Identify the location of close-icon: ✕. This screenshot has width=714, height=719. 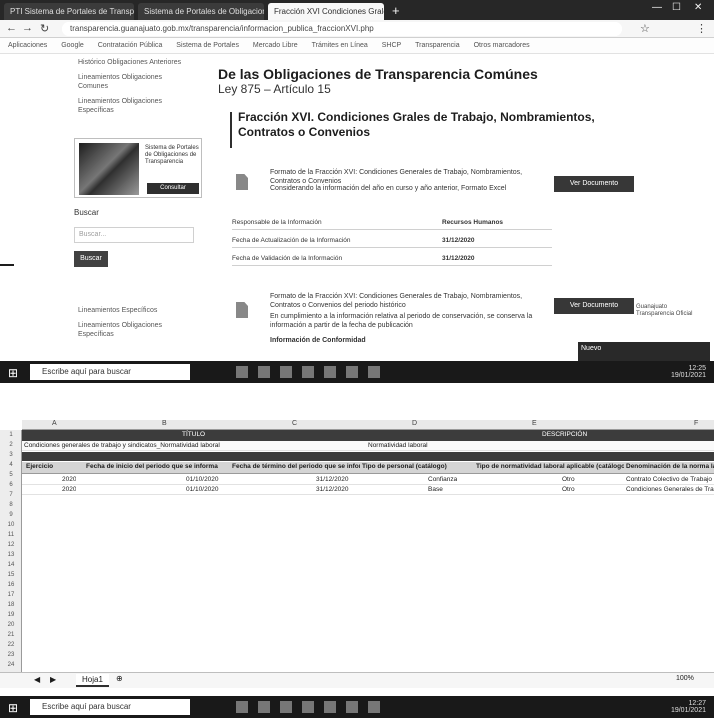
(698, 7).